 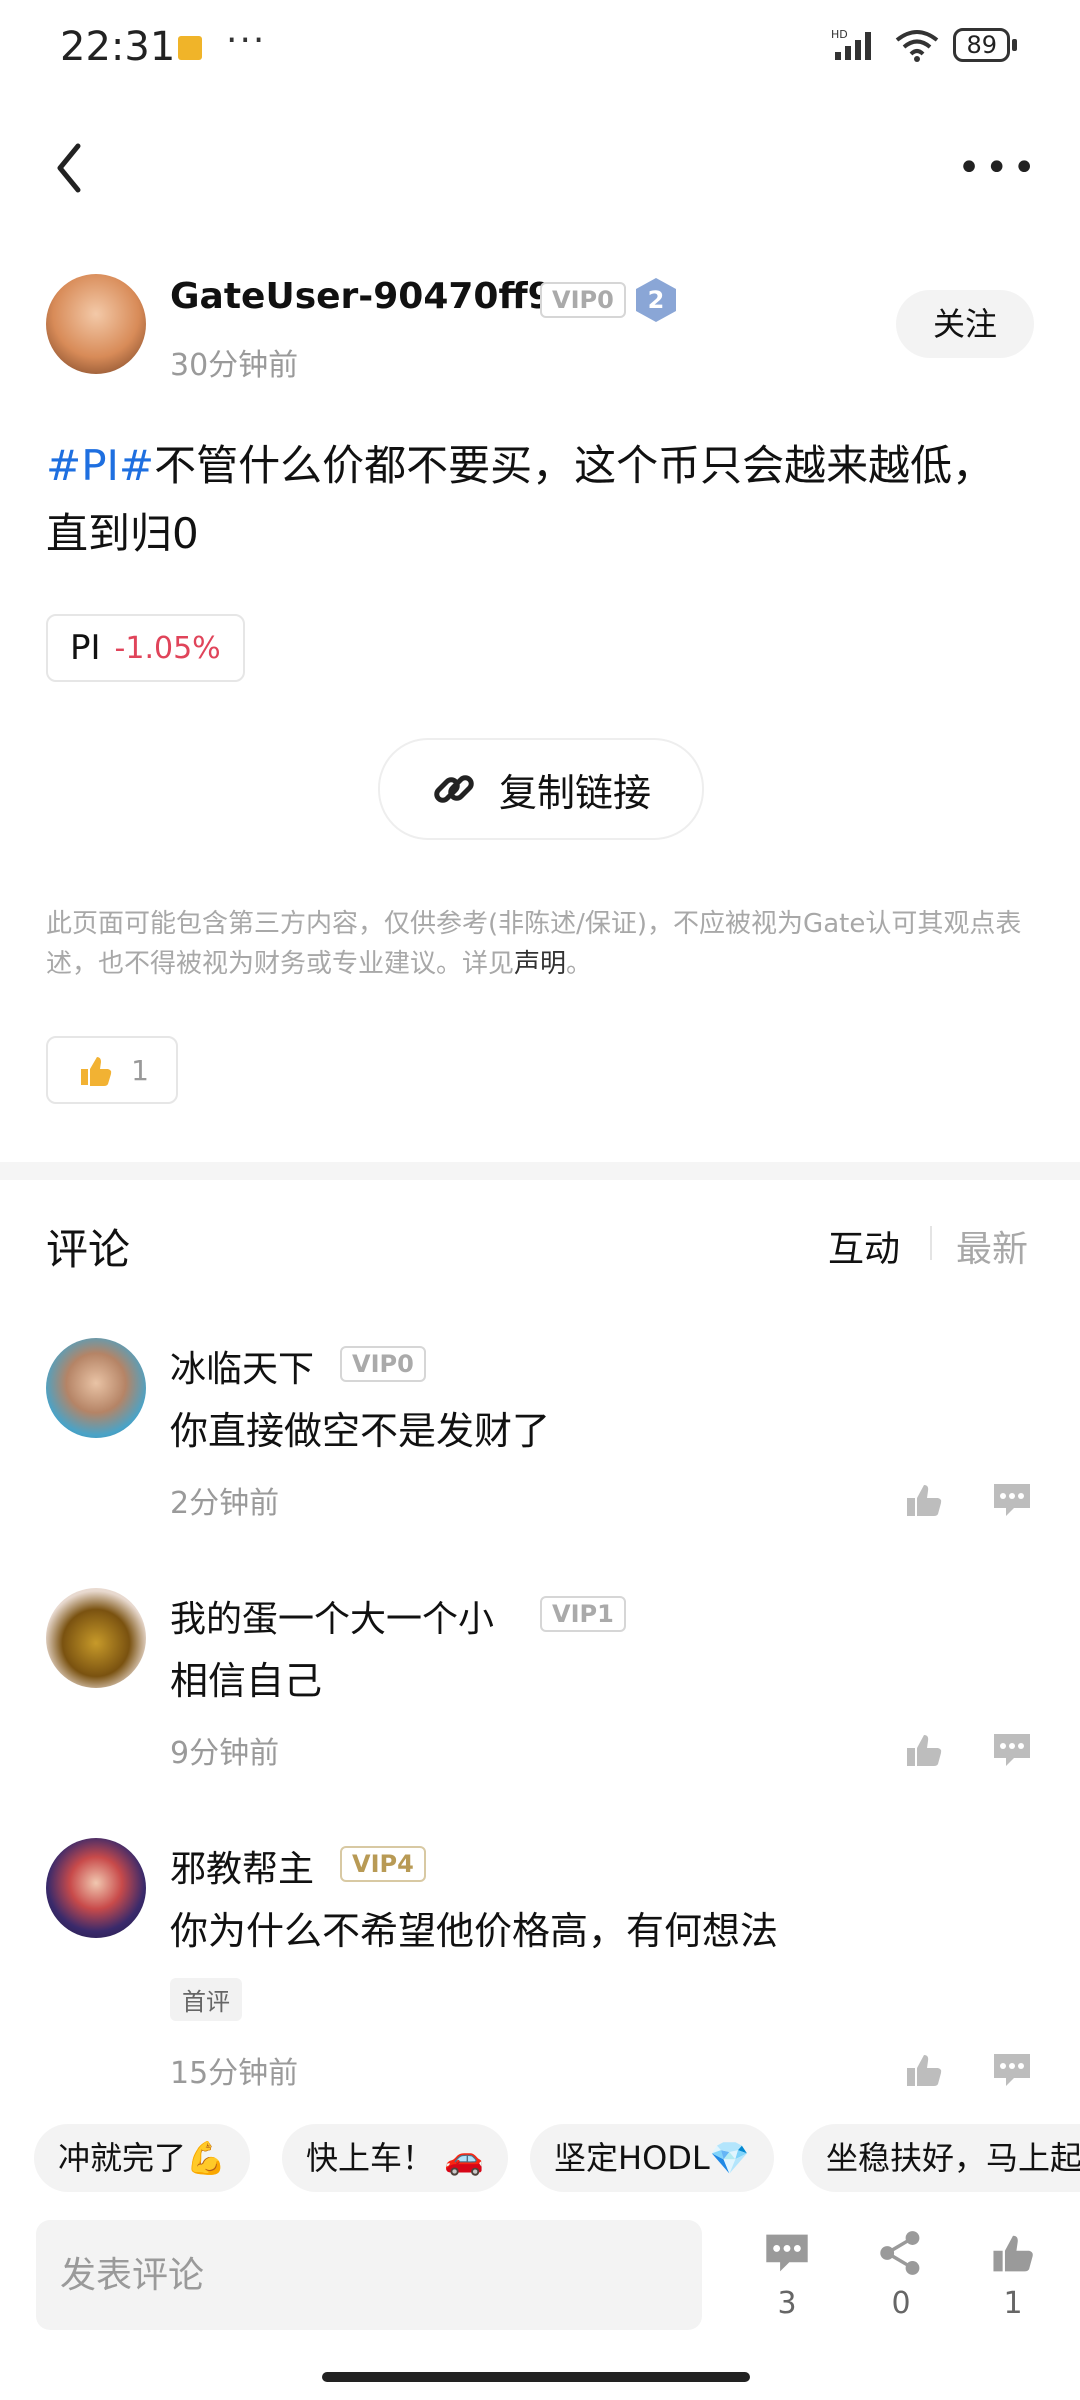 I want to click on share-icon, so click(x=900, y=2253).